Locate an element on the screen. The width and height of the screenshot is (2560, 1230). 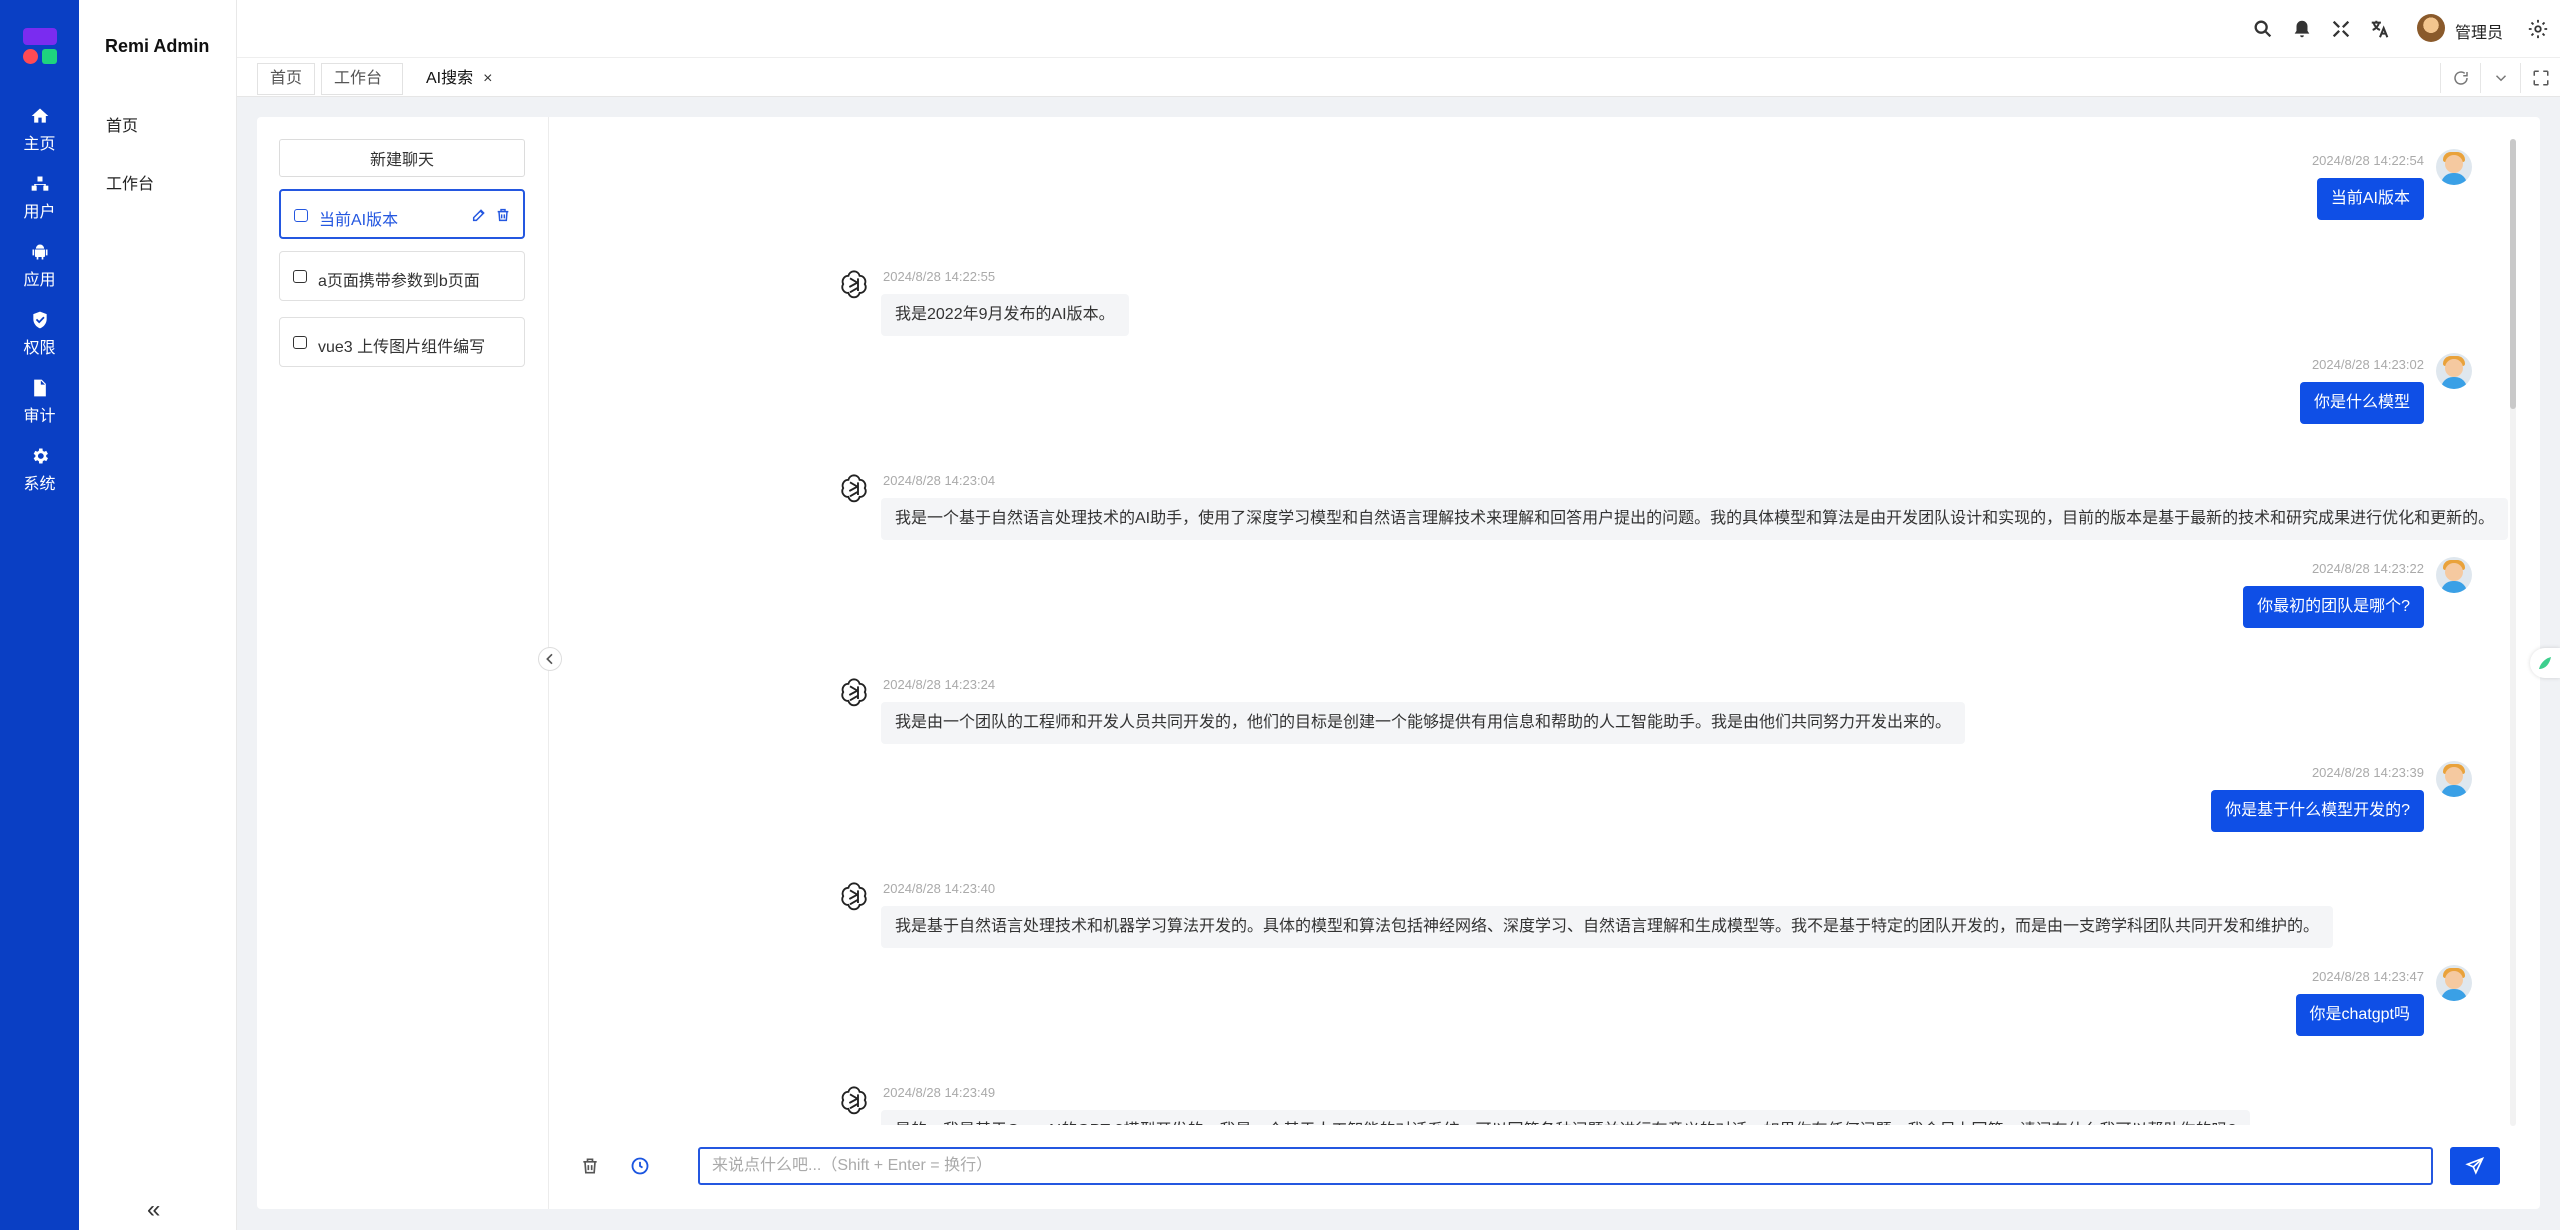
message-time: 2024/8/28 14:23:47 is located at coordinates (2367, 976).